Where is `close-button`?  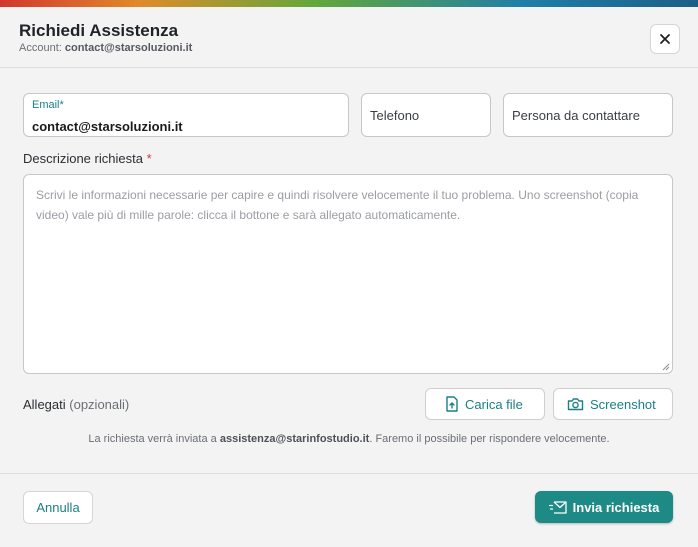
close-button is located at coordinates (665, 39).